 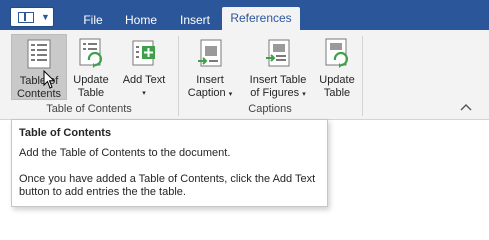 I want to click on group-label-captions: Captions, so click(x=270, y=109).